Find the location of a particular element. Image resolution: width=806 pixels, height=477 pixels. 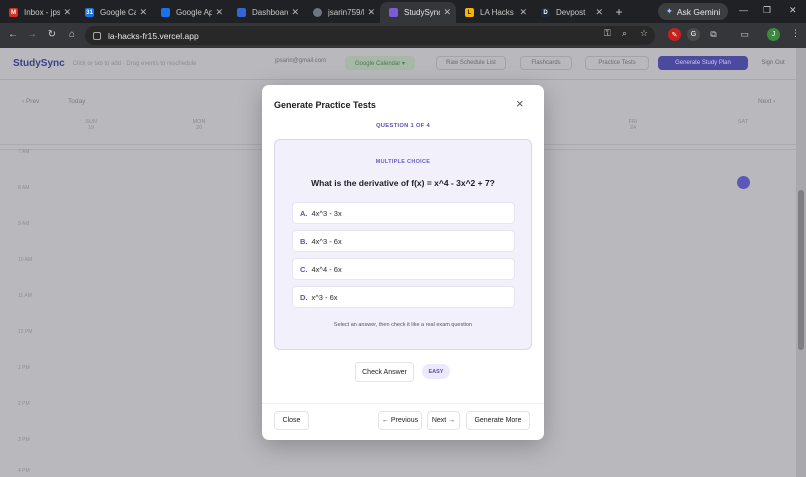

tab-label: Google Apps is located at coordinates (194, 12).